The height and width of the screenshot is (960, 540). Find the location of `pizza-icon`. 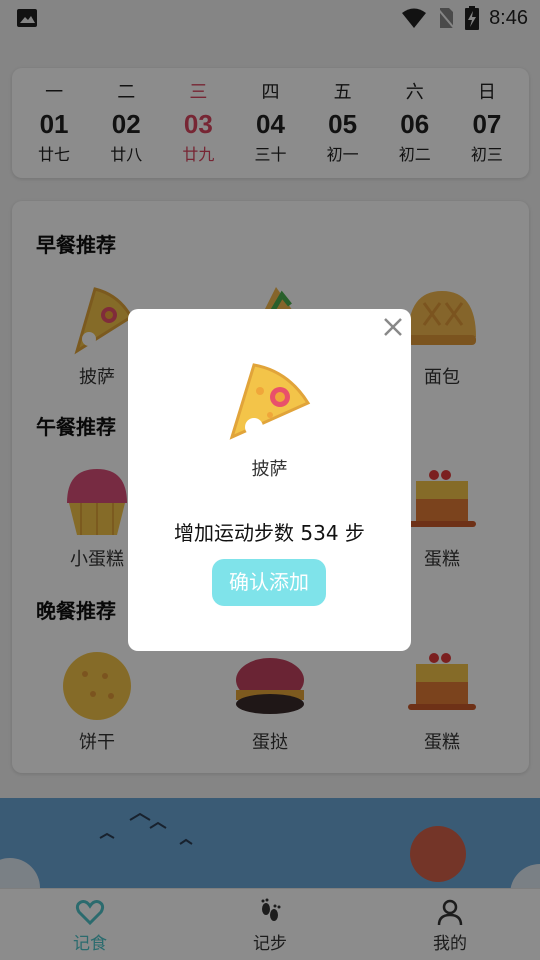

pizza-icon is located at coordinates (270, 401).